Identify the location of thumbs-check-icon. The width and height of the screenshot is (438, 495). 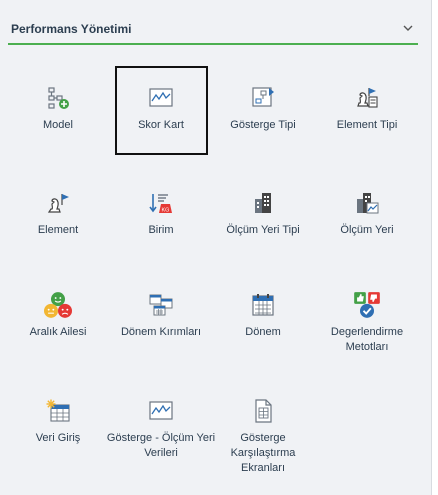
(367, 305).